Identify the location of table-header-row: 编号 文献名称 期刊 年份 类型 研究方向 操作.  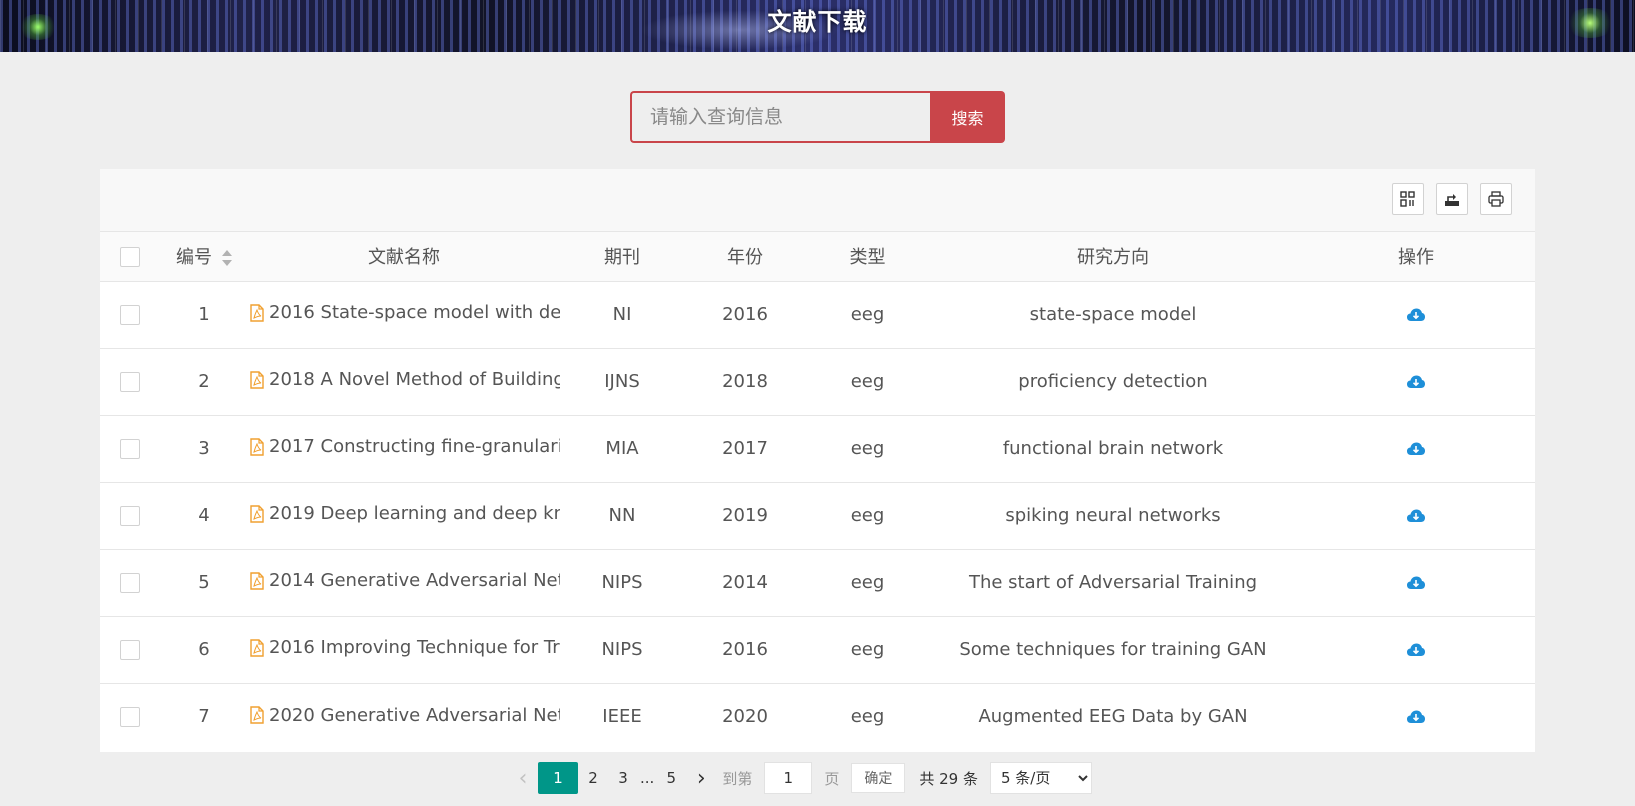
(817, 257).